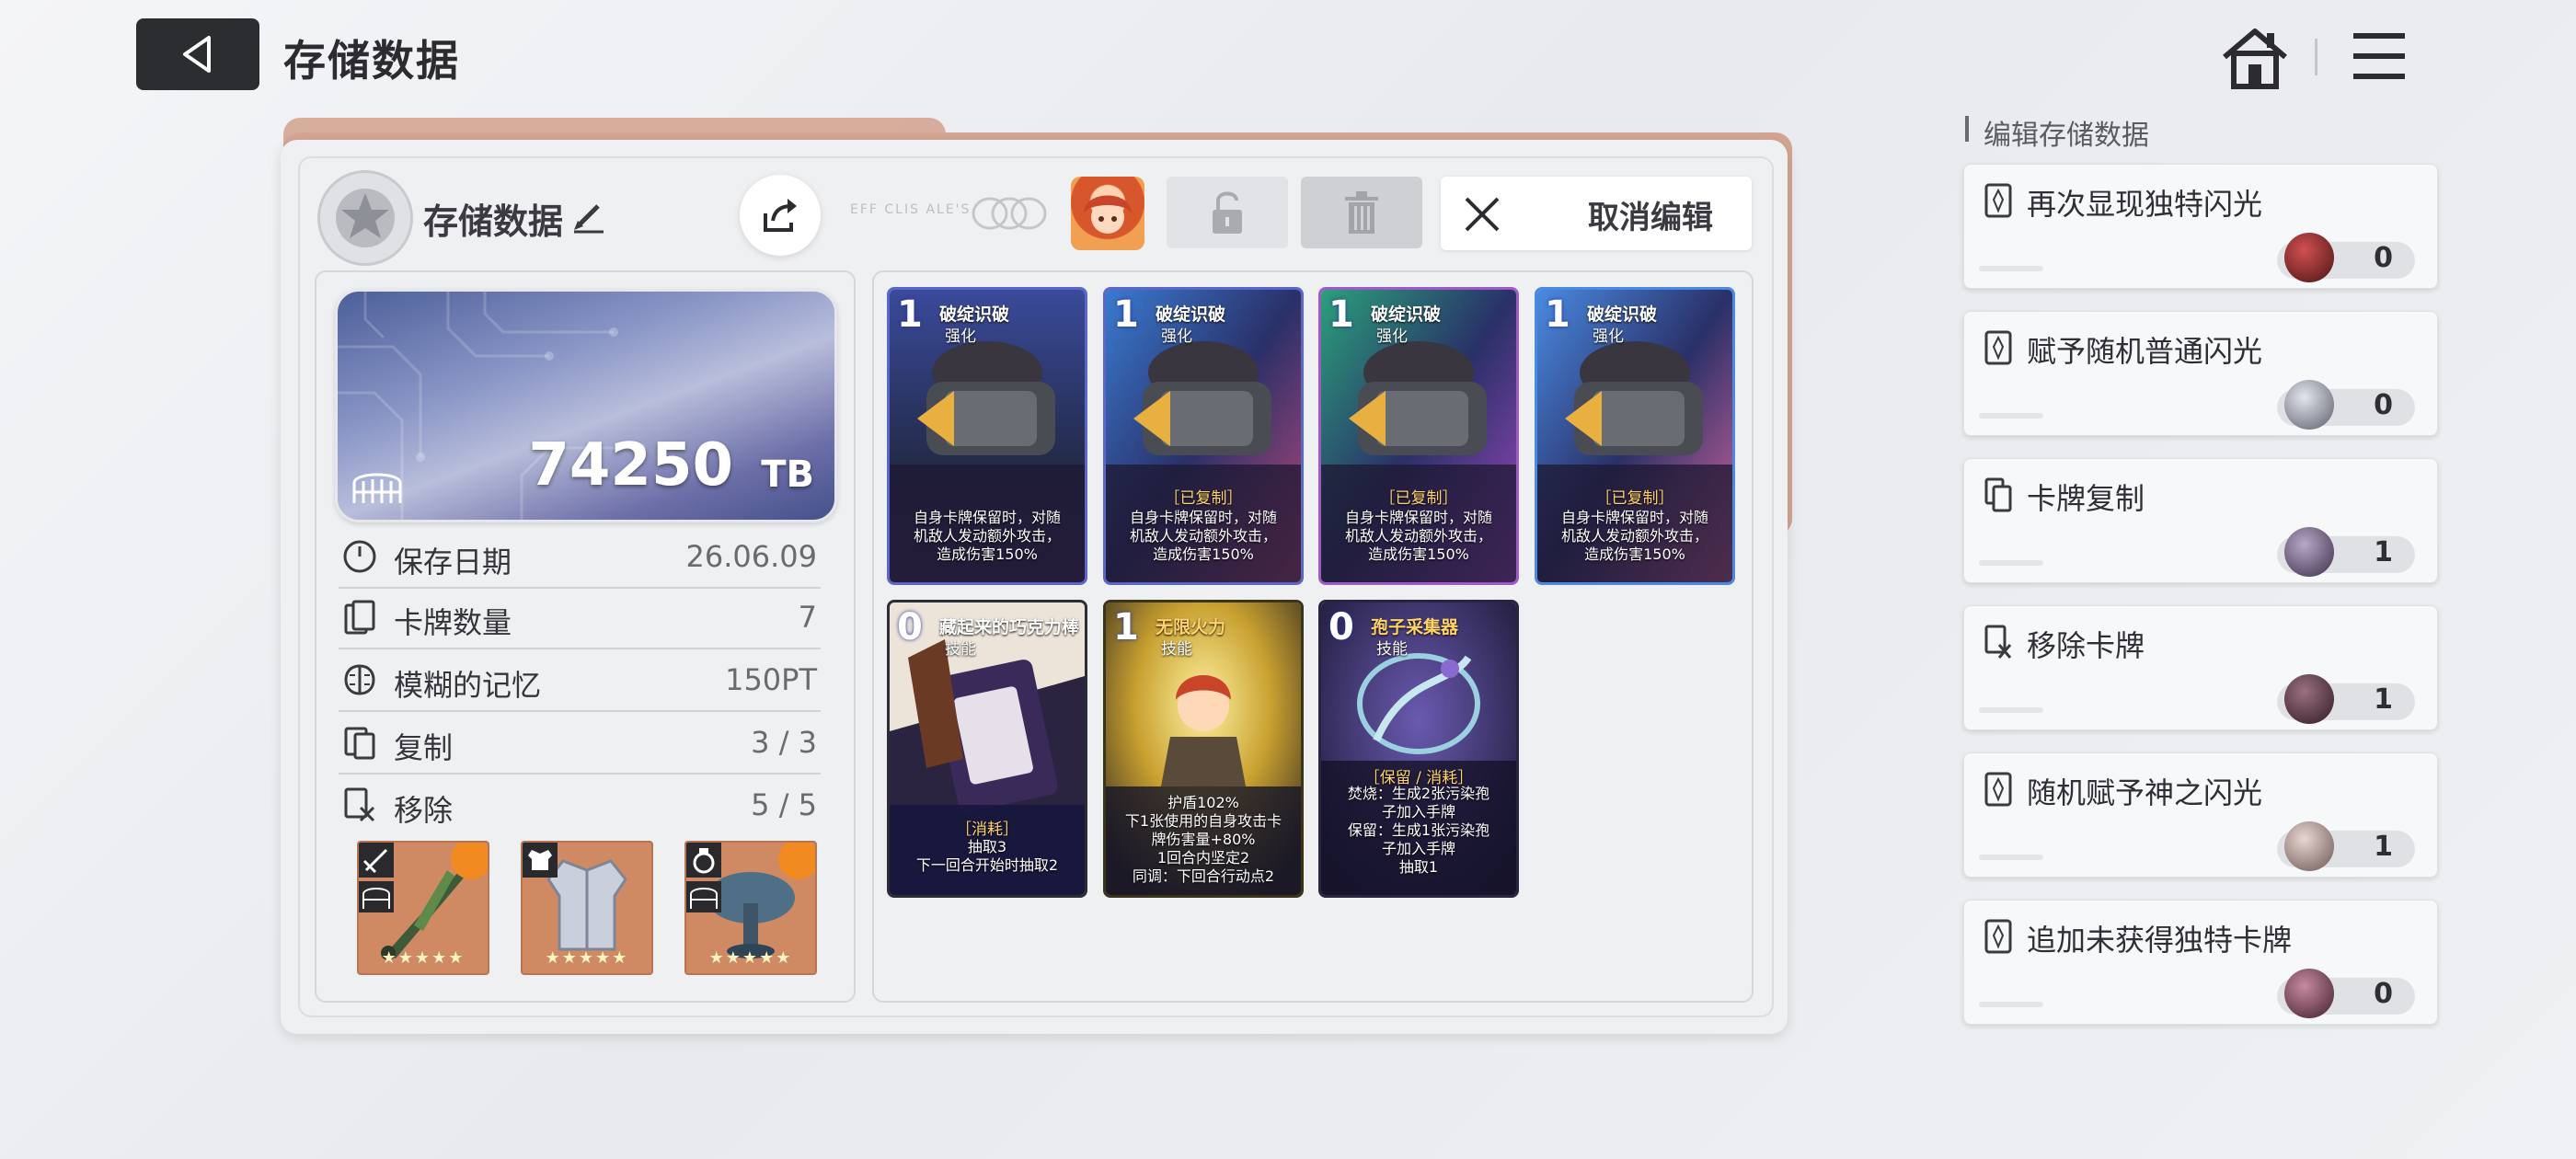 This screenshot has width=2576, height=1159. I want to click on option-random-god-flash: 随机赋予神之闪光 1, so click(2200, 815).